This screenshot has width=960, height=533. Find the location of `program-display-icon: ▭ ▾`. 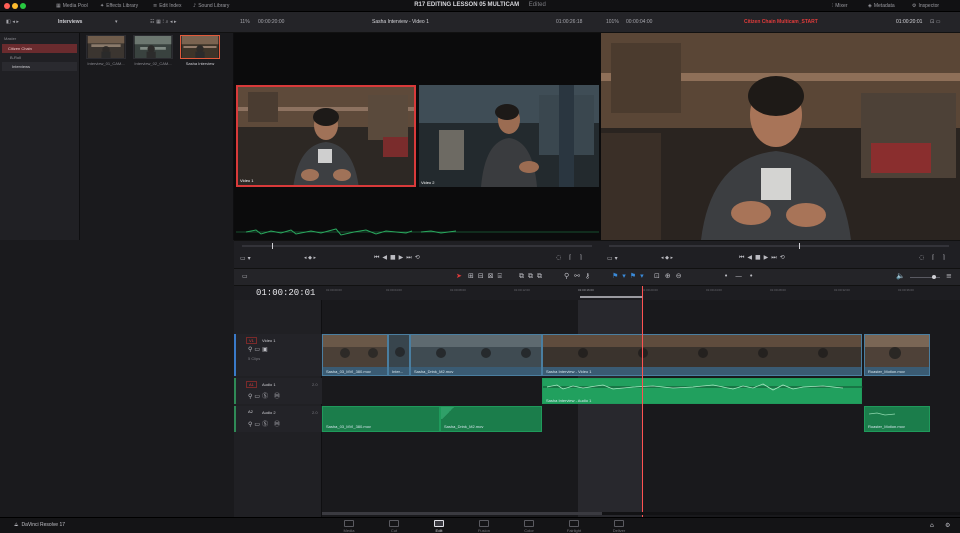

program-display-icon: ▭ ▾ is located at coordinates (612, 258).